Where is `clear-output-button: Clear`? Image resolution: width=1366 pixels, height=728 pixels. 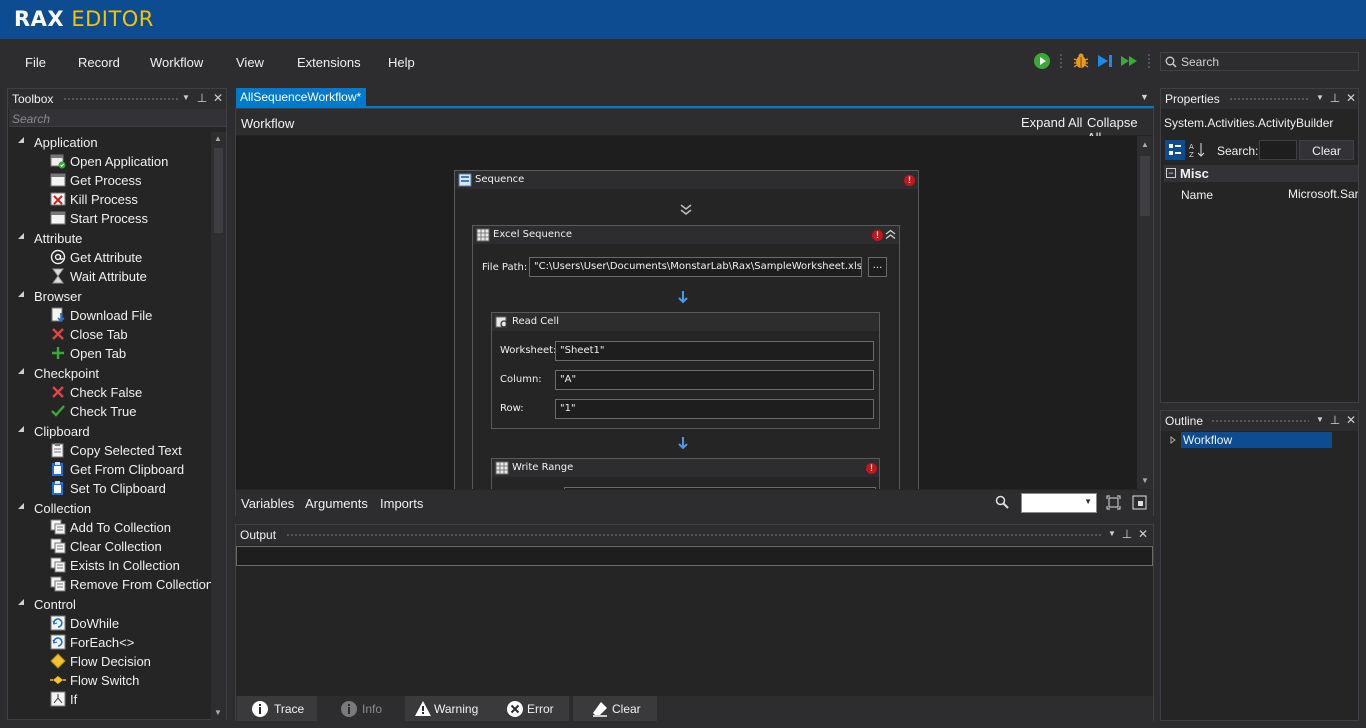
clear-output-button: Clear is located at coordinates (615, 708).